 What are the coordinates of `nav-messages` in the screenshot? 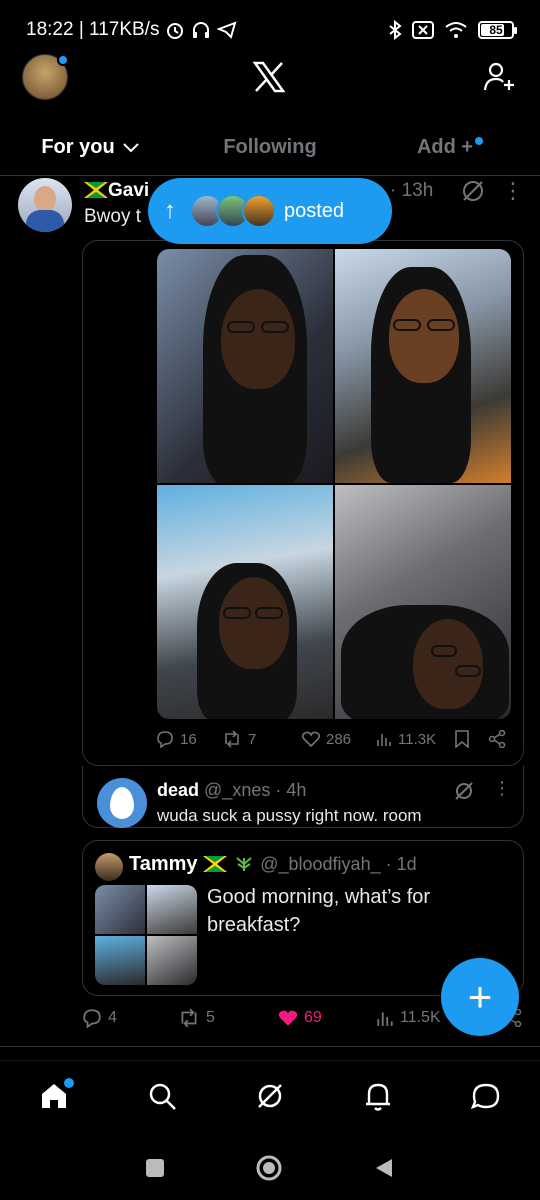 It's located at (486, 1096).